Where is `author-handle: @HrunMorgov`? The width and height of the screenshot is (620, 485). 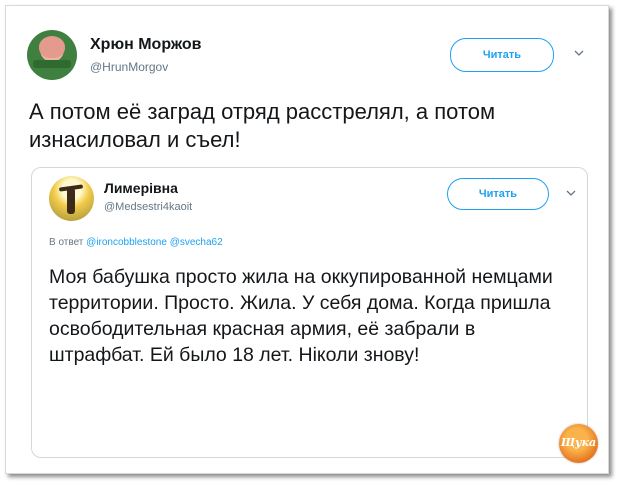
author-handle: @HrunMorgov is located at coordinates (129, 67).